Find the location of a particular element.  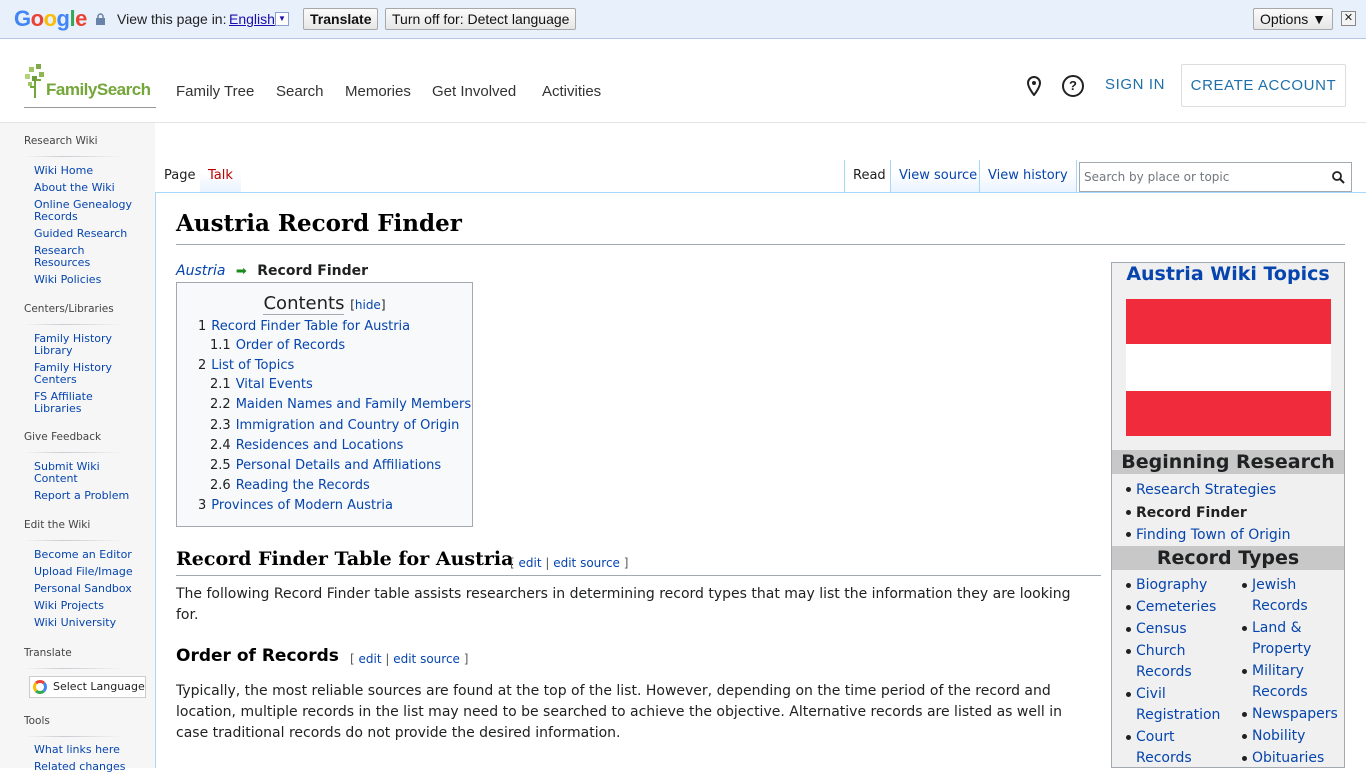

nav-search: Search is located at coordinates (300, 91).